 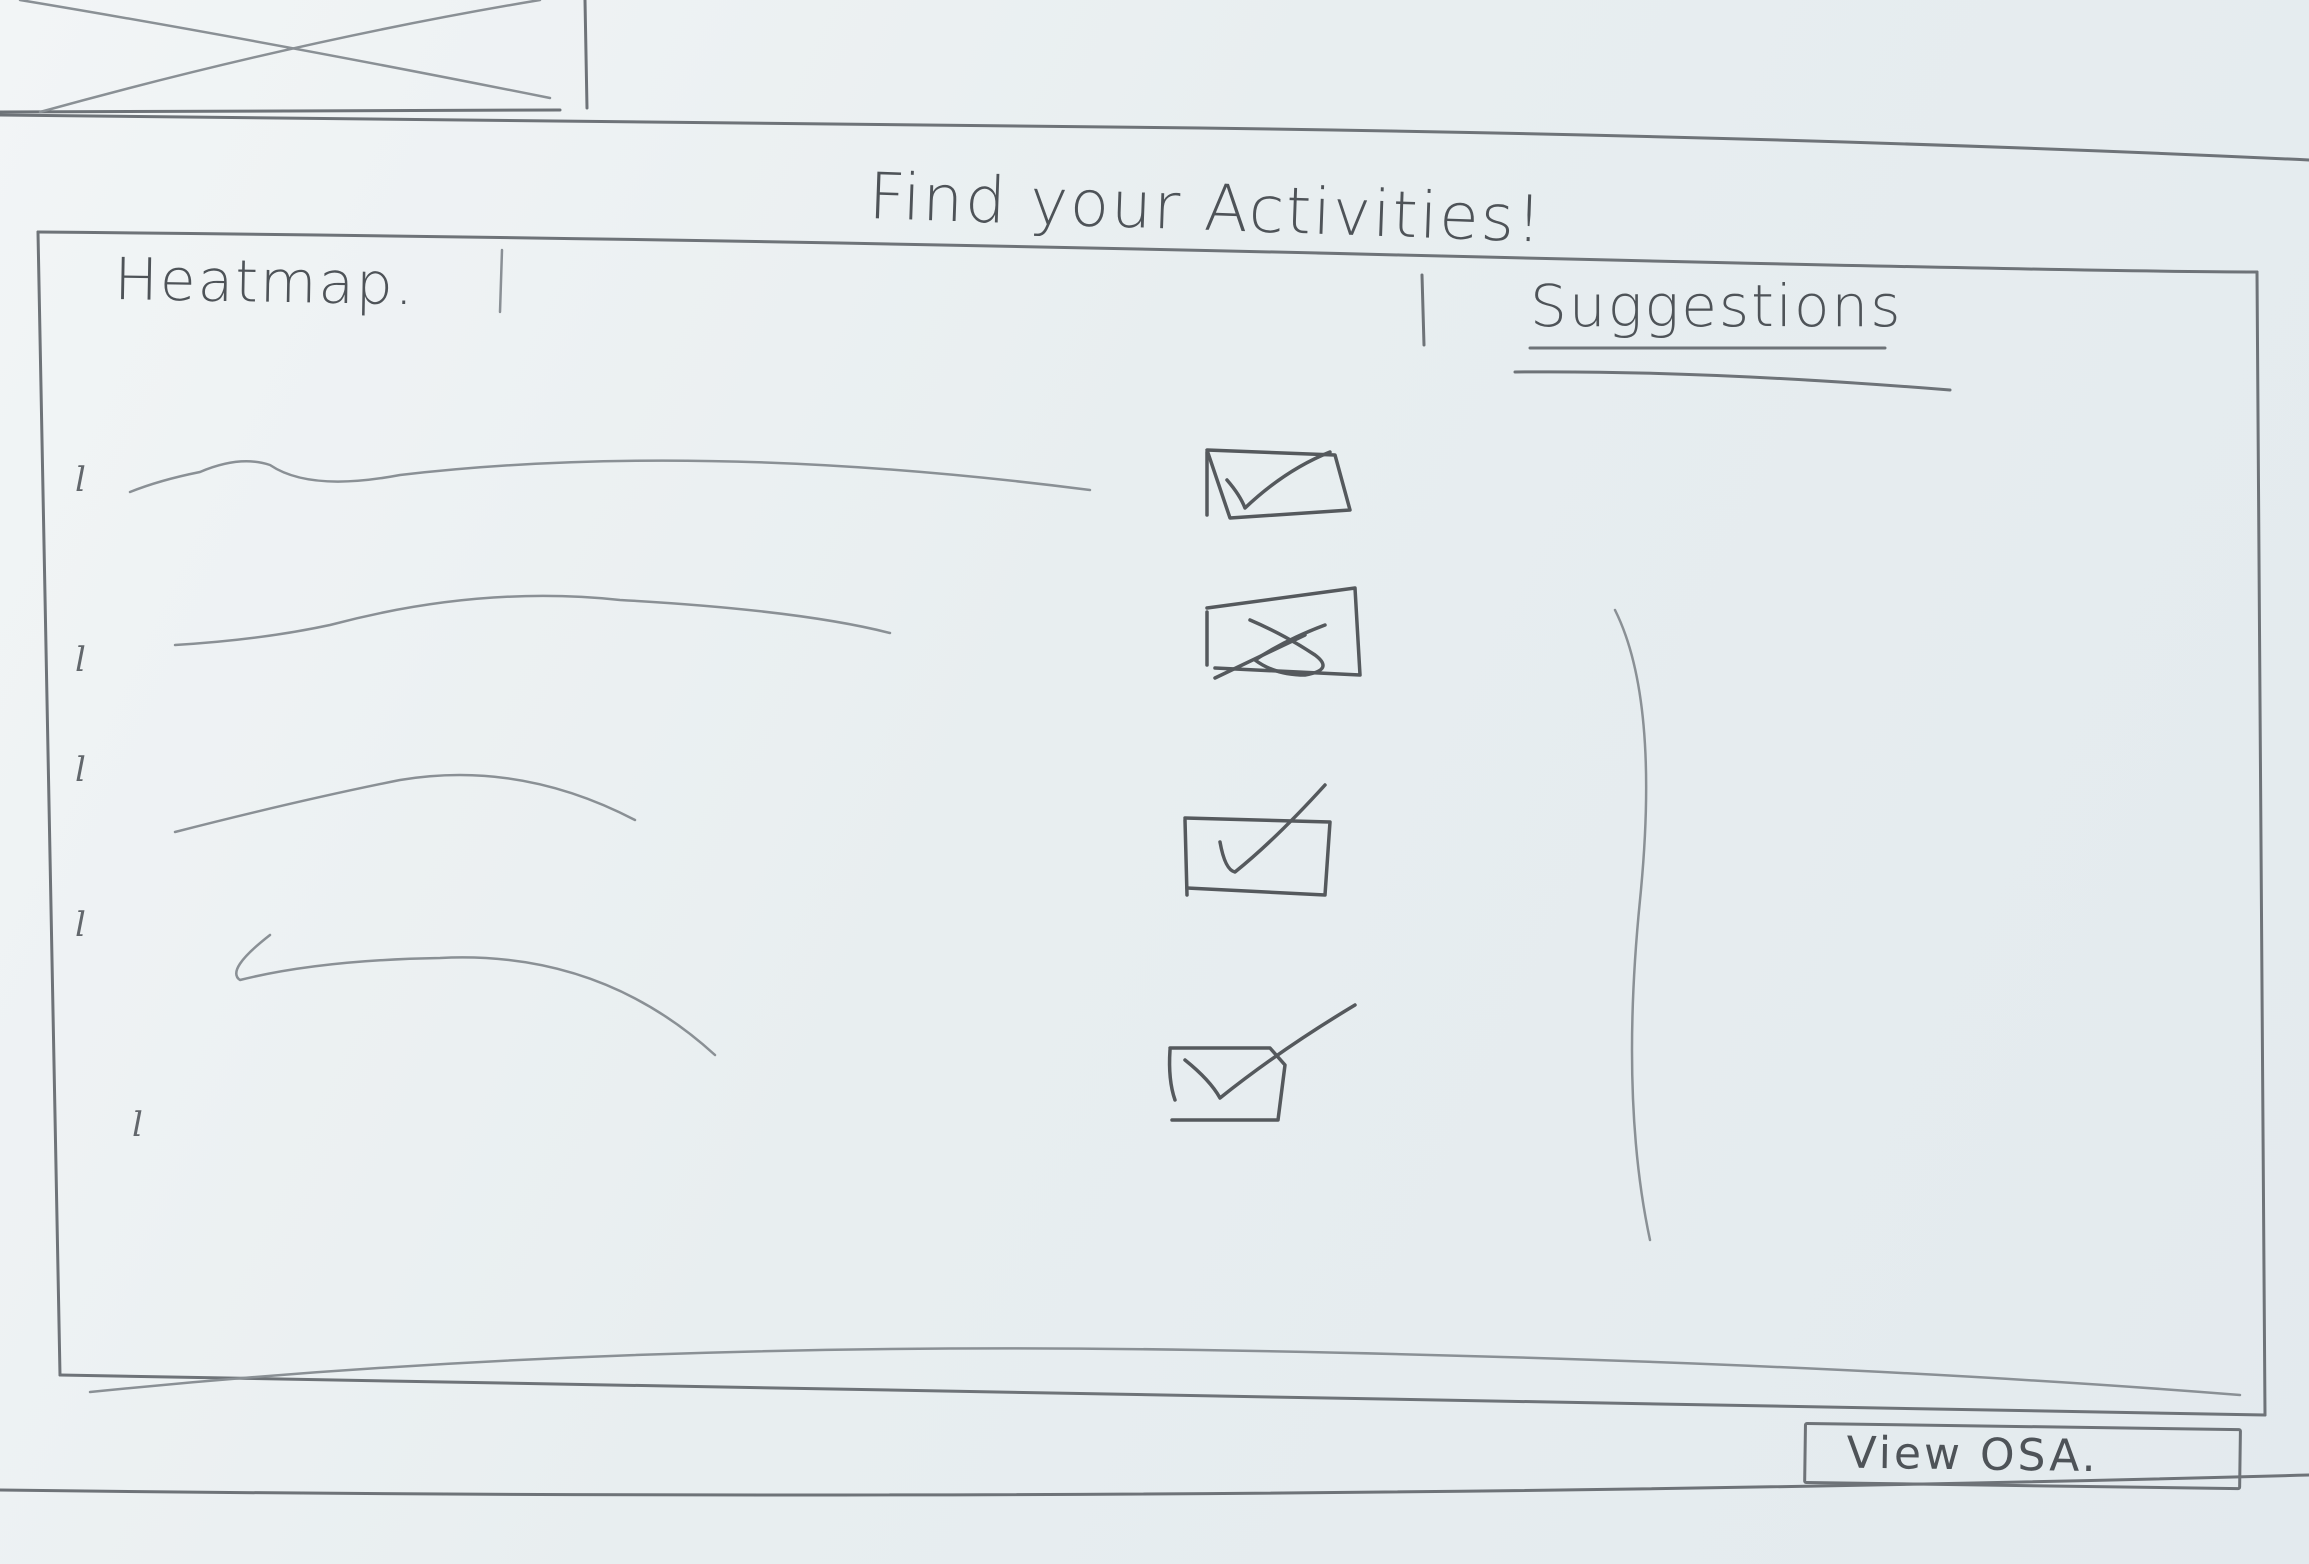 What do you see at coordinates (1154, 137) in the screenshot?
I see `header-divider` at bounding box center [1154, 137].